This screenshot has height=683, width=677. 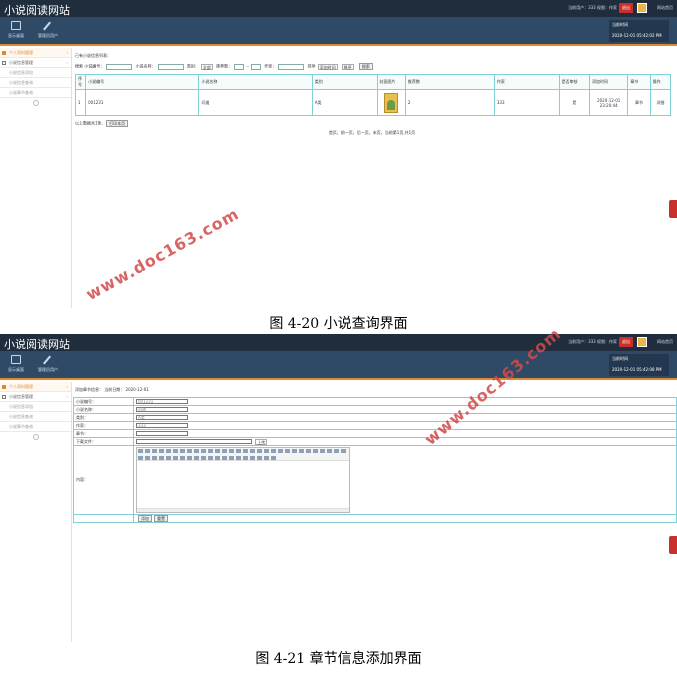 What do you see at coordinates (639, 82) in the screenshot?
I see `col-header: 章节` at bounding box center [639, 82].